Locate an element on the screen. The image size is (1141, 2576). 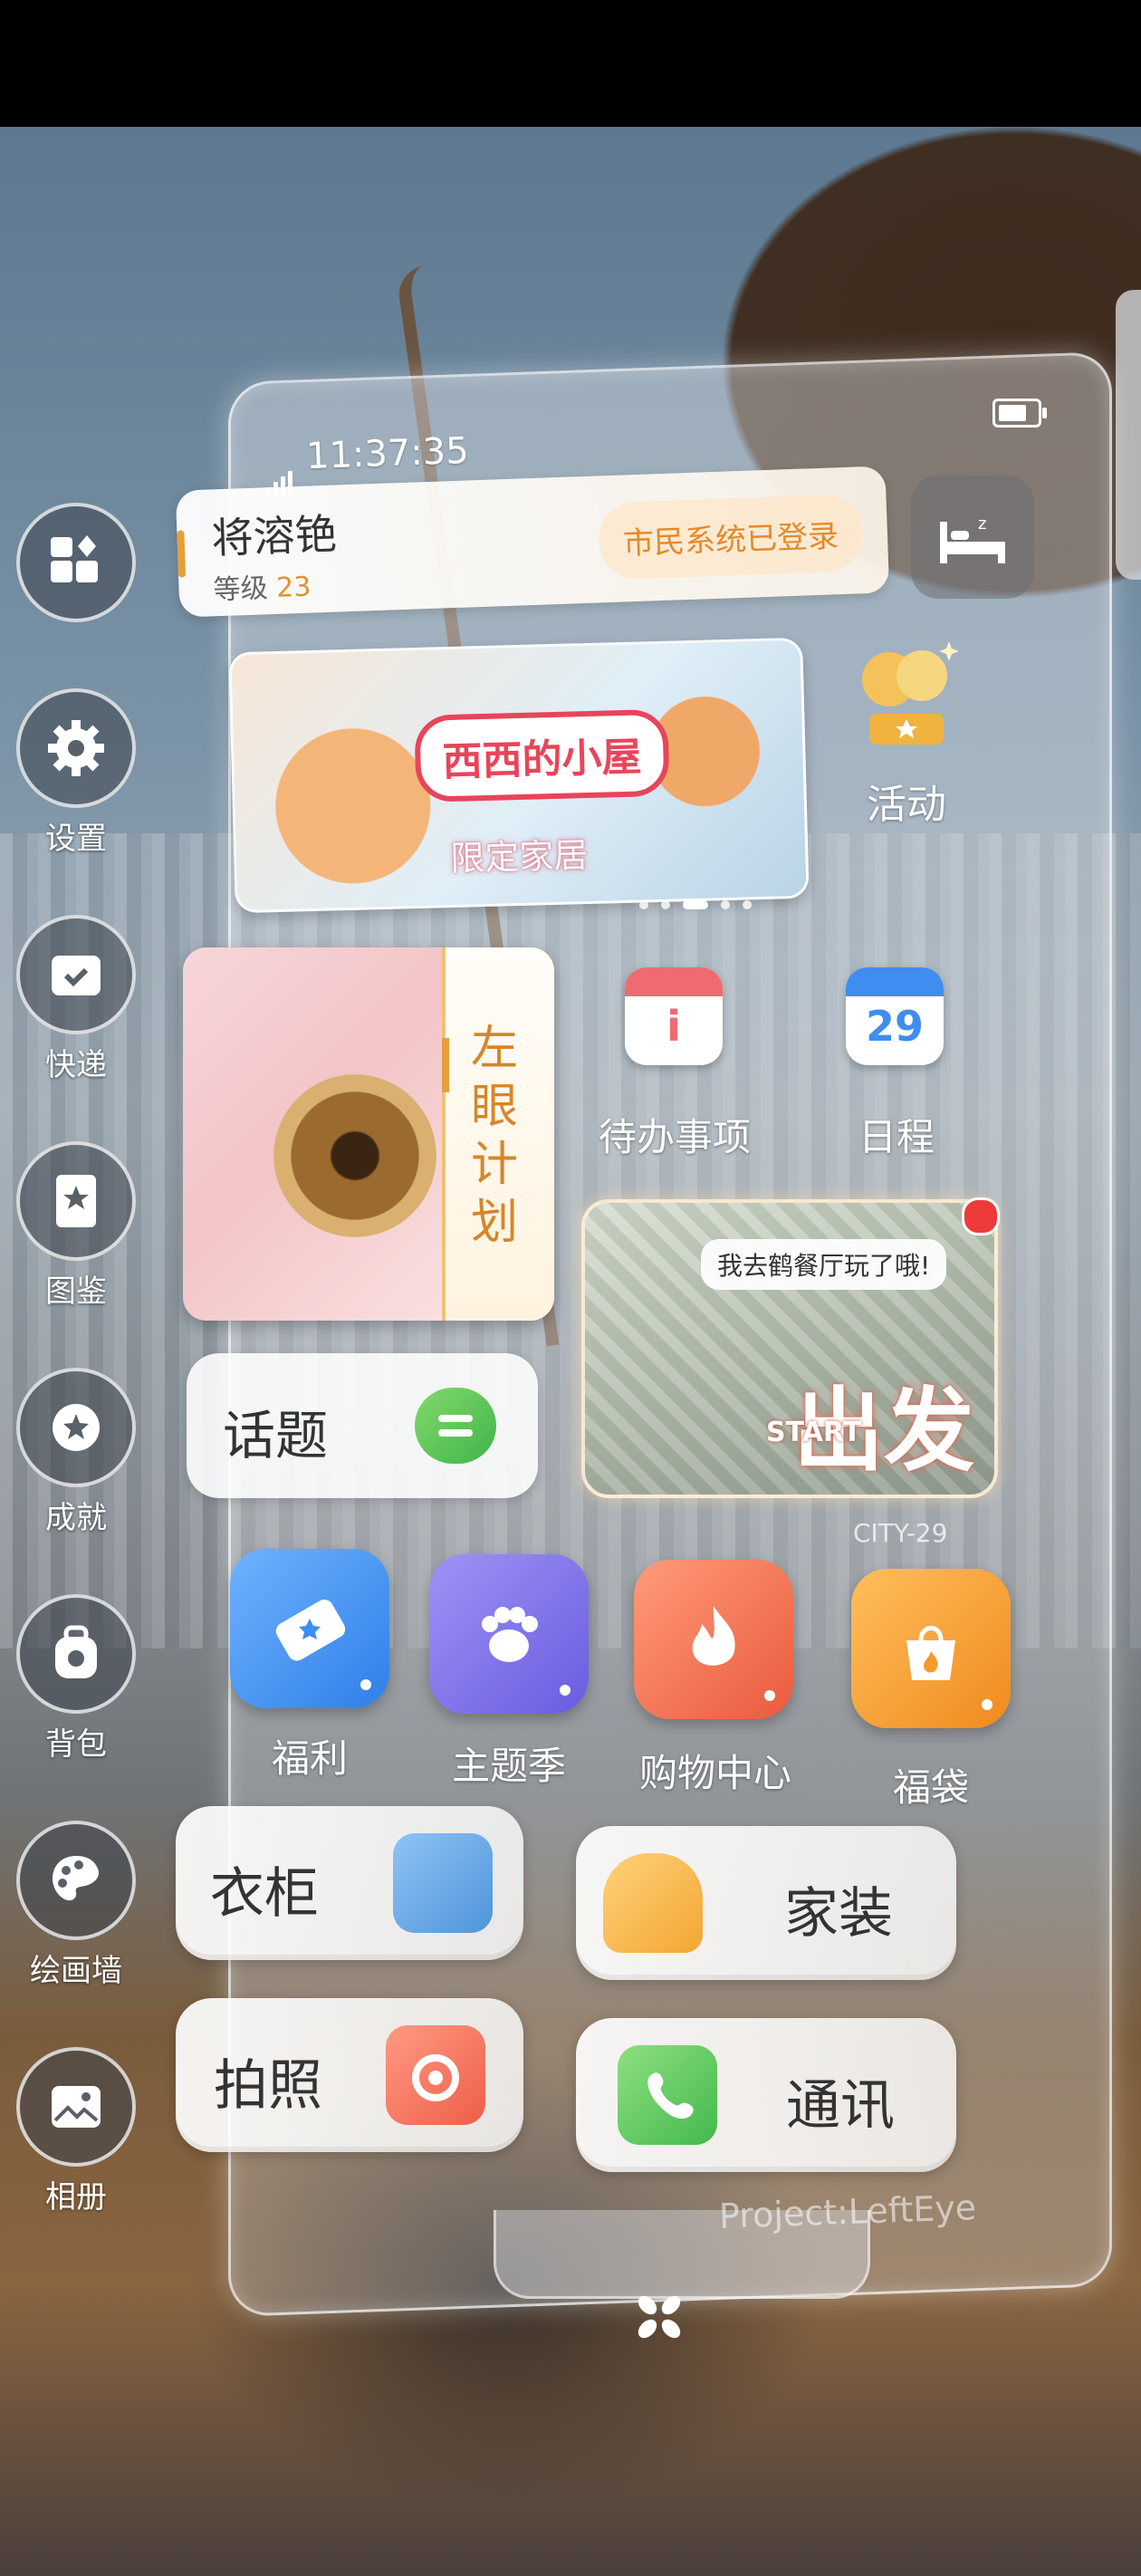
ticket-icon is located at coordinates (311, 1630).